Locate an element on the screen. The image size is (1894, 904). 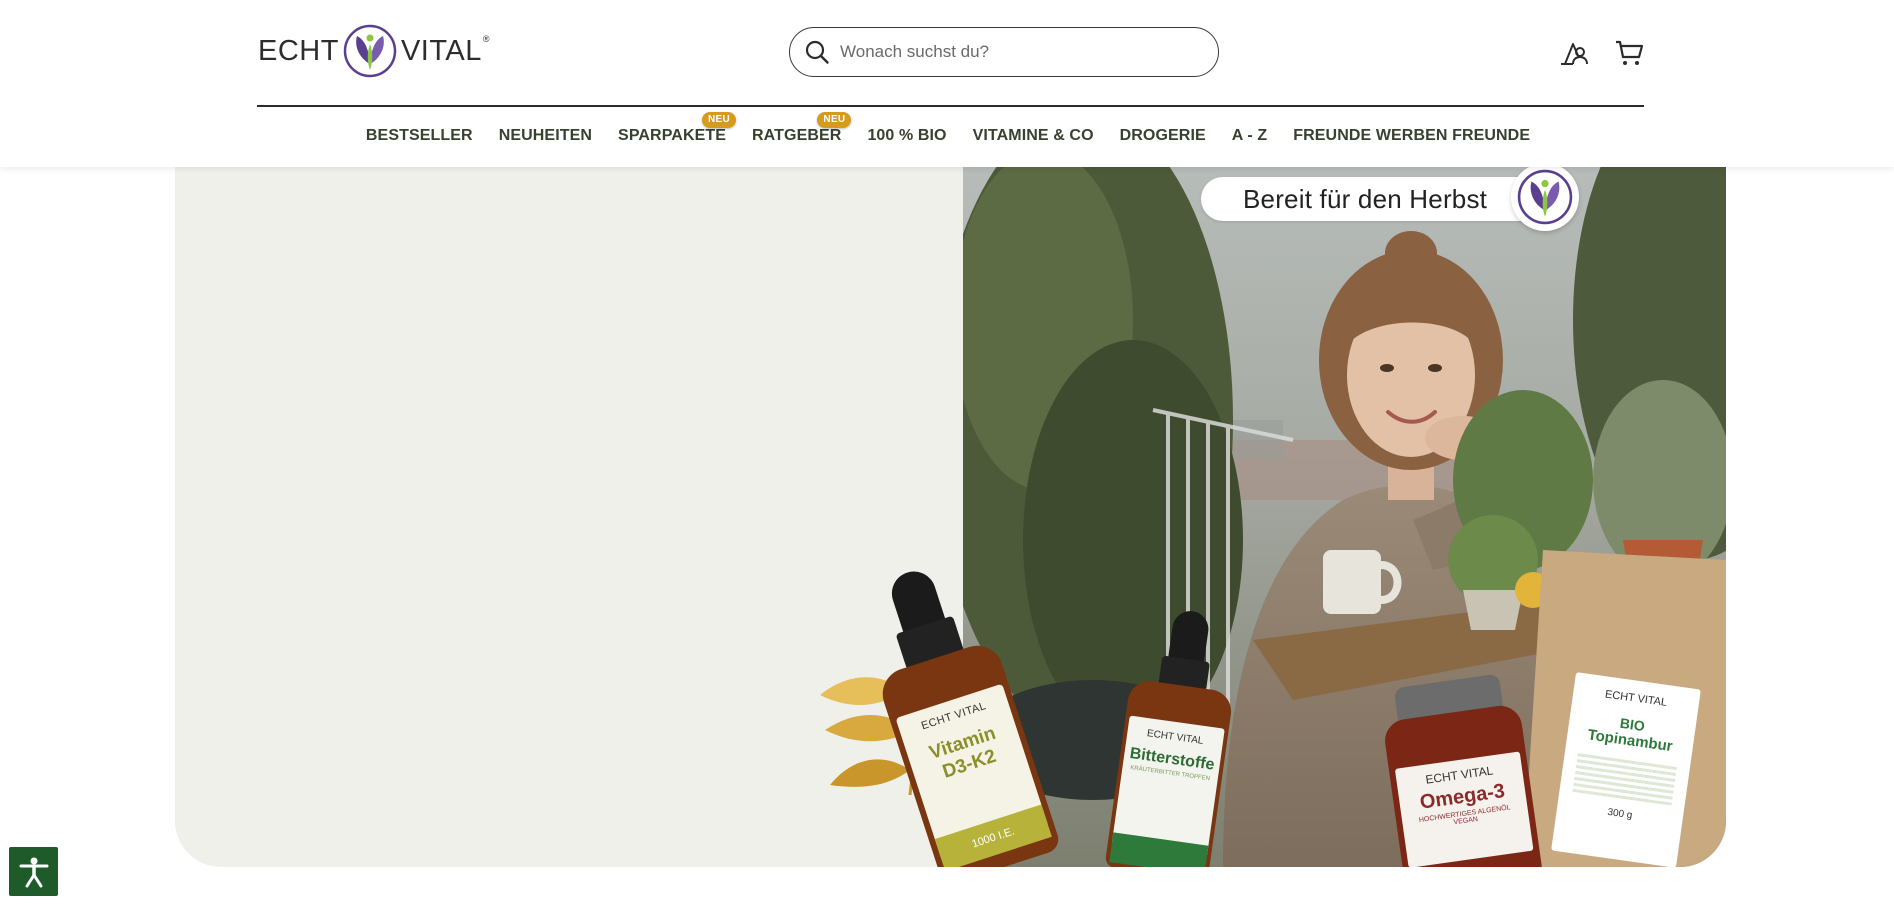
nav-item-vitamine-co: VITAMINE & CO is located at coordinates (1033, 136).